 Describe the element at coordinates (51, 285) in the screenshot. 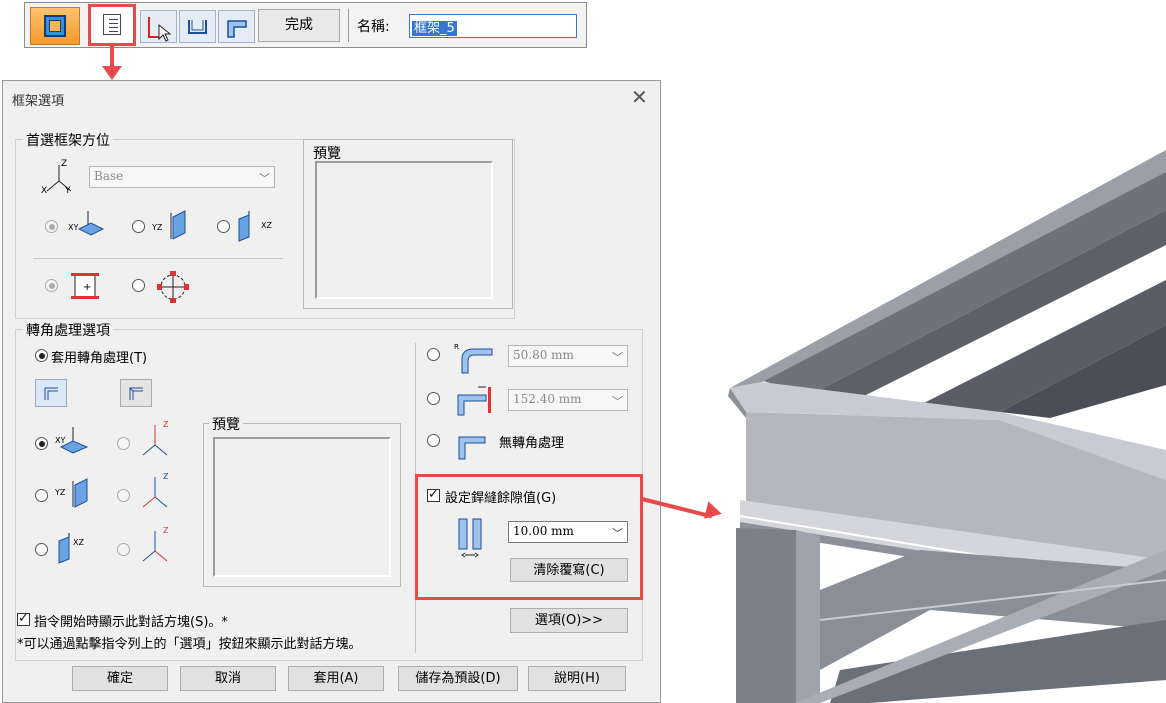

I see `anchor-center-radio` at that location.